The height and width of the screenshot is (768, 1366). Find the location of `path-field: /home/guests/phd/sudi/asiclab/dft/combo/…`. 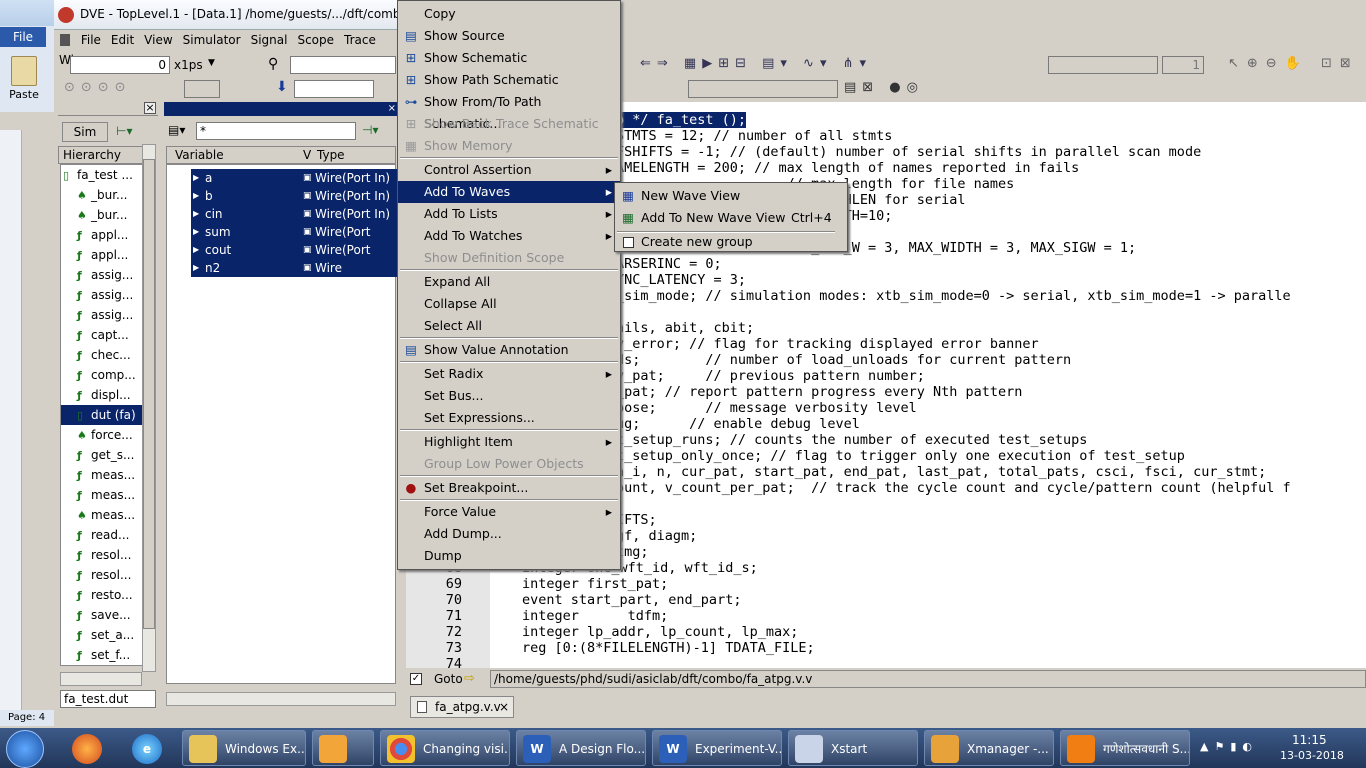

path-field: /home/guests/phd/sudi/asiclab/dft/combo/… is located at coordinates (928, 679).